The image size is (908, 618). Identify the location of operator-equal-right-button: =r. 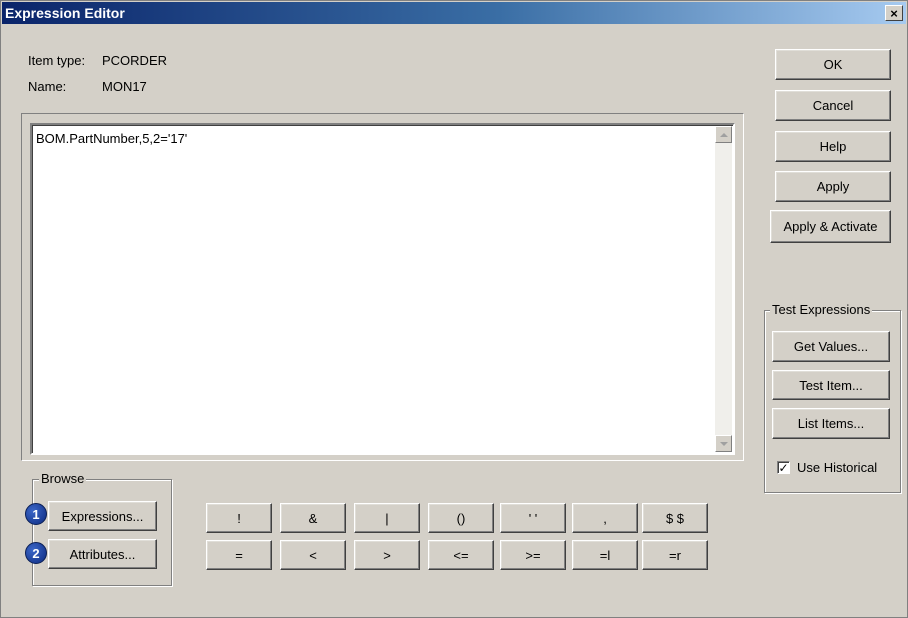
(675, 555).